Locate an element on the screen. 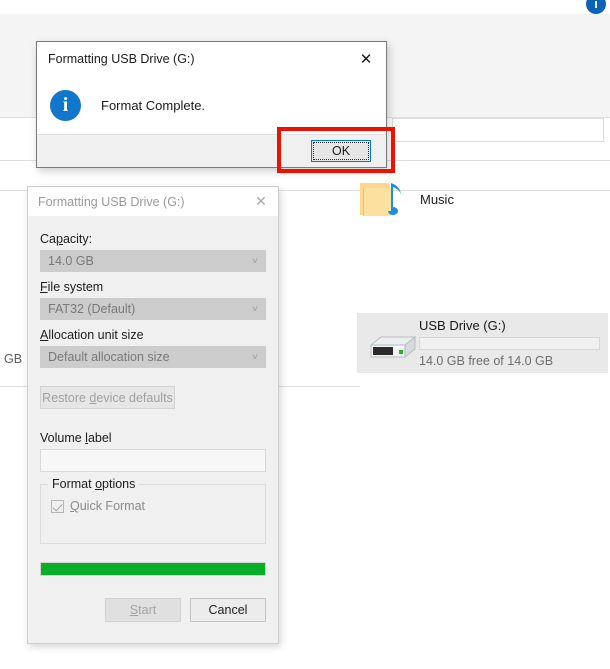 The image size is (610, 669). drive-item-text: USB Drive (G:) 14.0 GB free of 14.0 GB is located at coordinates (513, 343).